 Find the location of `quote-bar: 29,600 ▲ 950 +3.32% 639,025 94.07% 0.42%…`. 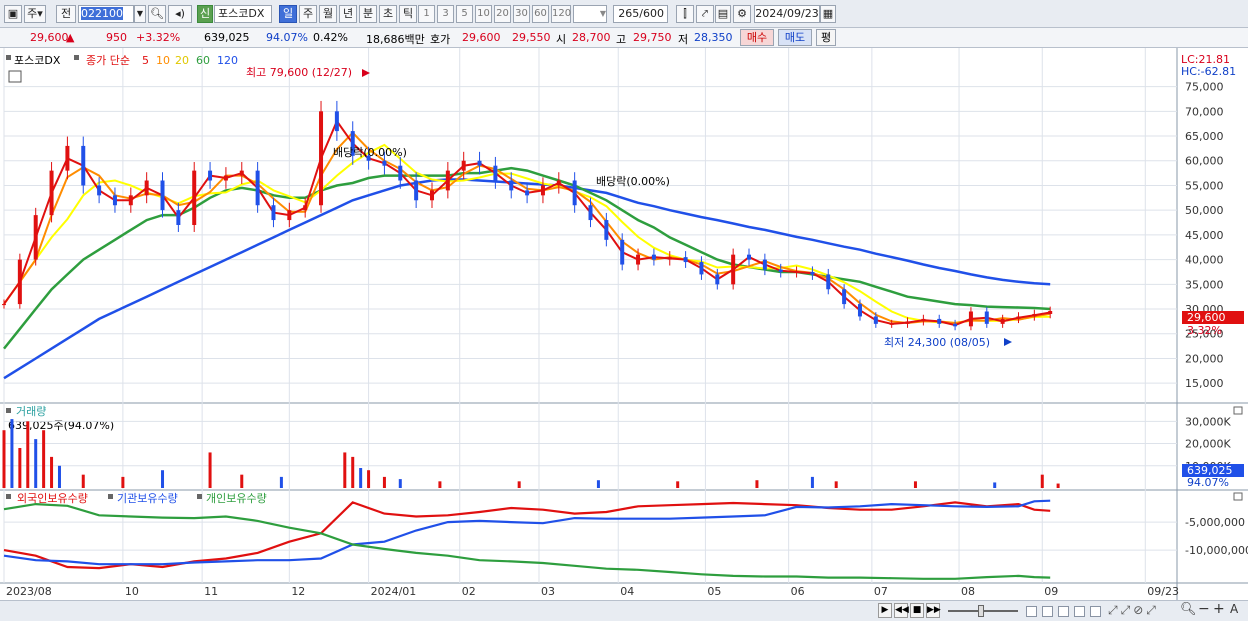

quote-bar: 29,600 ▲ 950 +3.32% 639,025 94.07% 0.42%… is located at coordinates (624, 38).